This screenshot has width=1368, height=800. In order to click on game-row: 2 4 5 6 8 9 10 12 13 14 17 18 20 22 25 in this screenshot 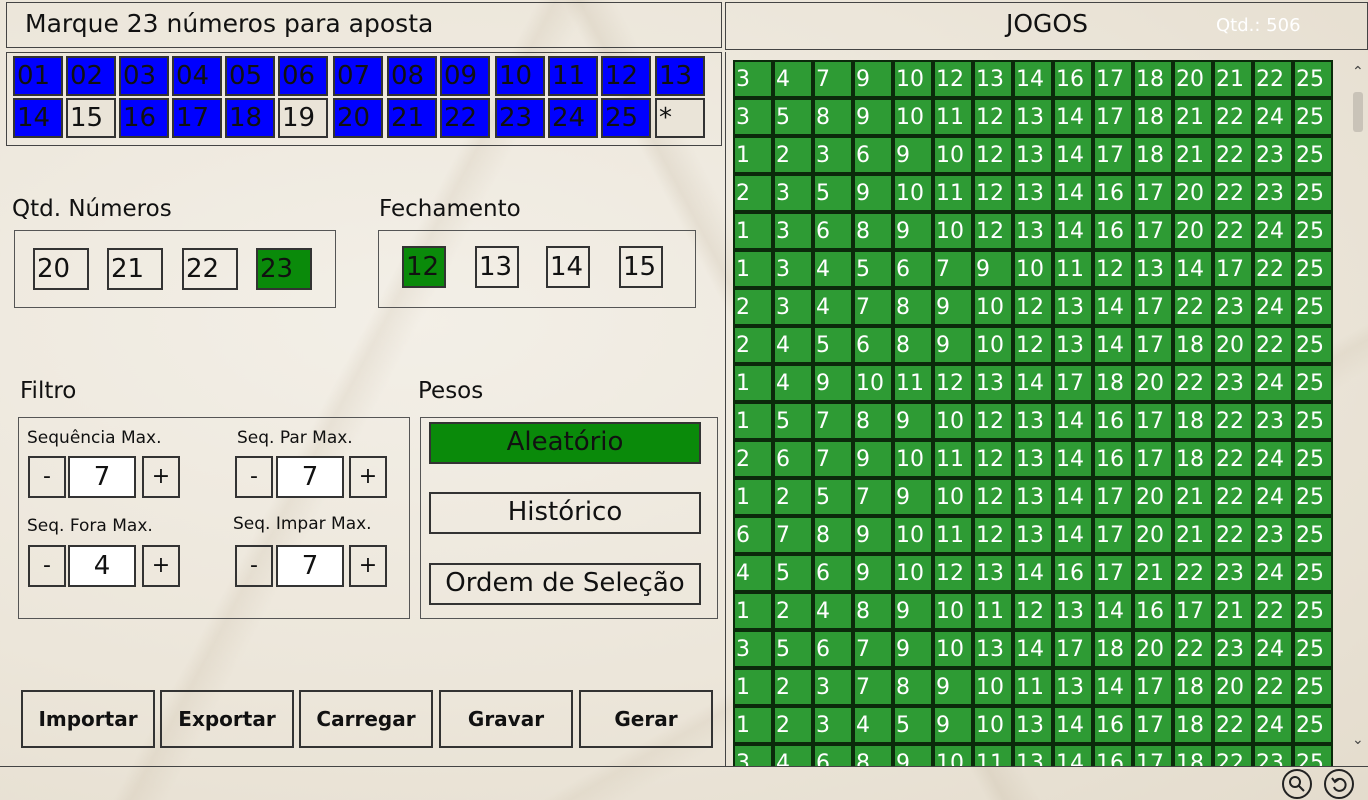, I will do `click(1033, 345)`.